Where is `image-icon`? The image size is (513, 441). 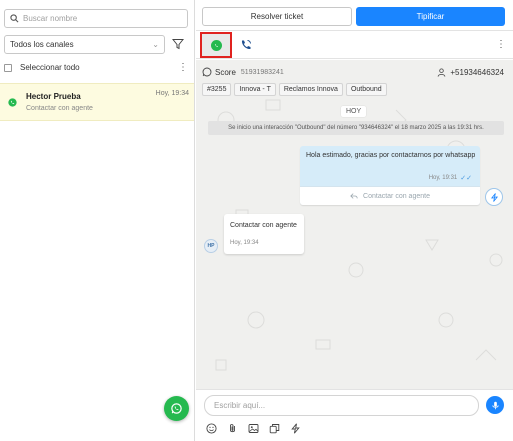
image-icon is located at coordinates (253, 428).